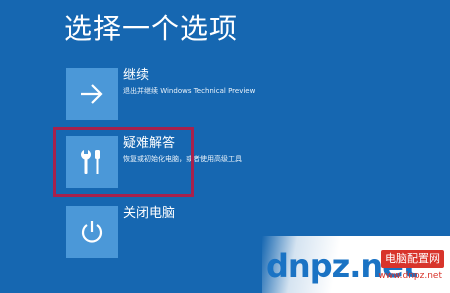 The width and height of the screenshot is (450, 293). What do you see at coordinates (136, 75) in the screenshot?
I see `continue-title: 继续` at bounding box center [136, 75].